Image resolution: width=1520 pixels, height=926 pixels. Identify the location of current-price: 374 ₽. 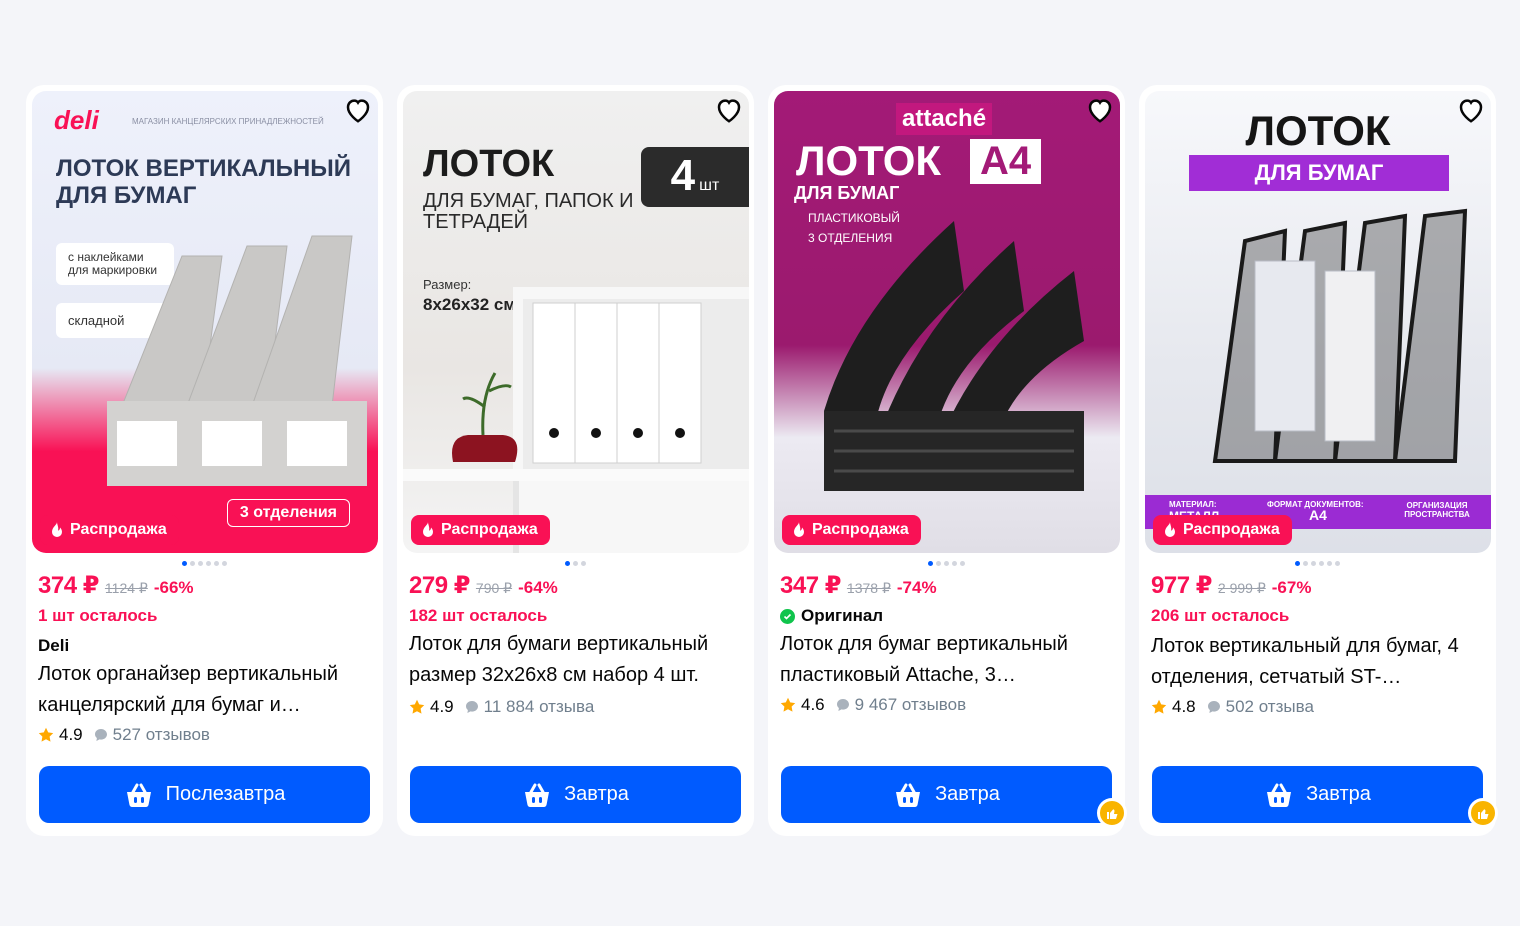
(68, 585).